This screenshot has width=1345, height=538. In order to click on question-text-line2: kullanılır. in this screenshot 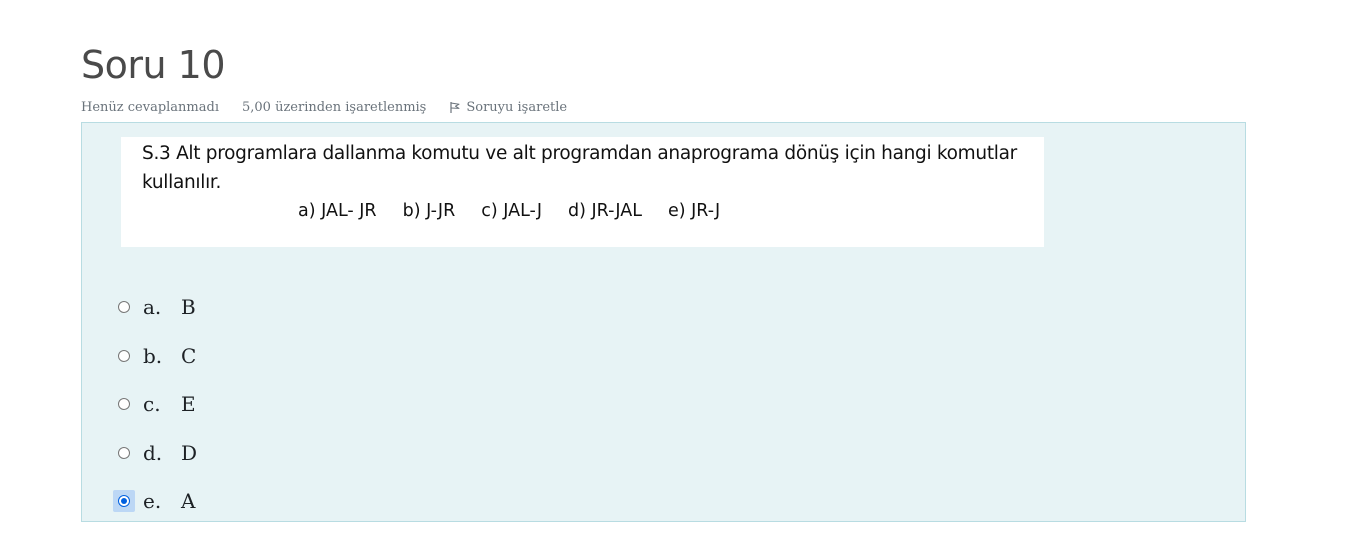, I will do `click(182, 182)`.